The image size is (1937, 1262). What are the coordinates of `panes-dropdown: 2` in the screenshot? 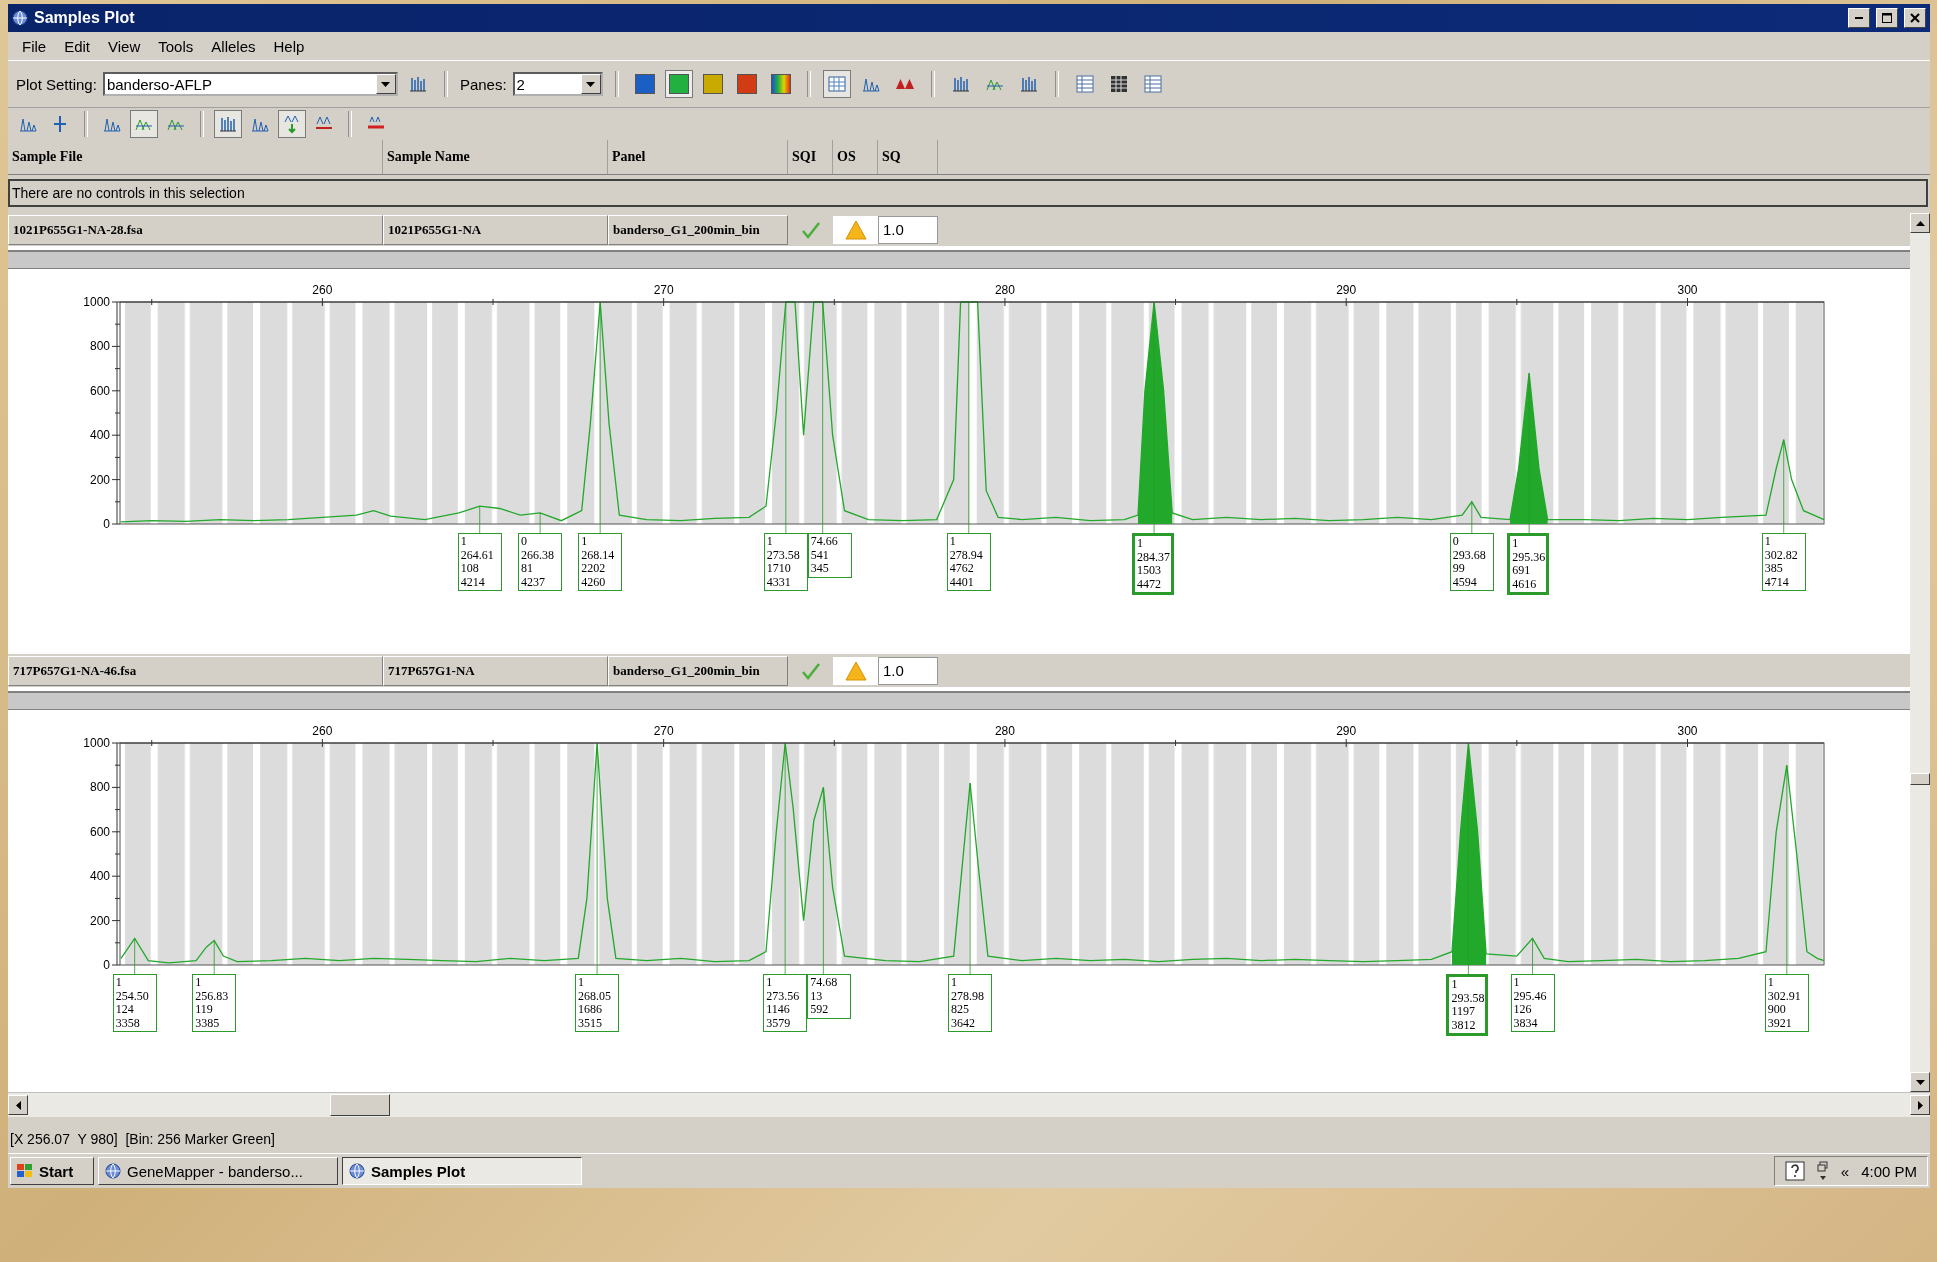 It's located at (557, 84).